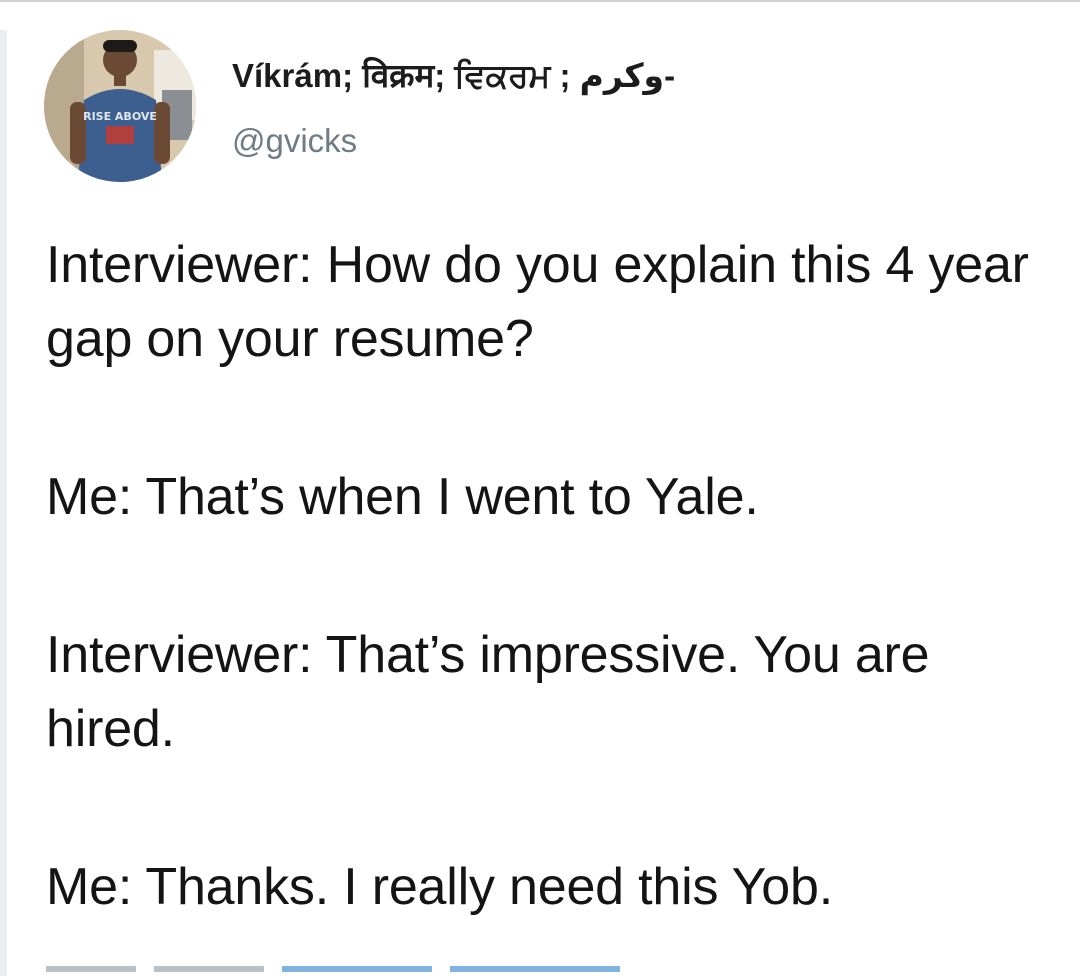 This screenshot has width=1080, height=976. Describe the element at coordinates (540, 1) in the screenshot. I see `top-divider` at that location.